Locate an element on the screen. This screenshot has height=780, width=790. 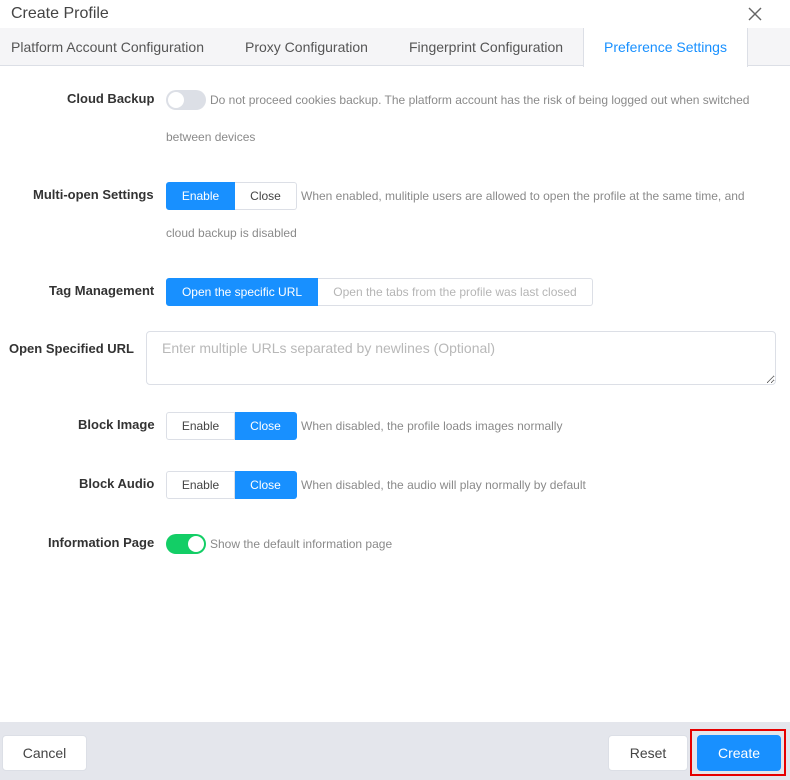
open-specified-url-textarea is located at coordinates (461, 358).